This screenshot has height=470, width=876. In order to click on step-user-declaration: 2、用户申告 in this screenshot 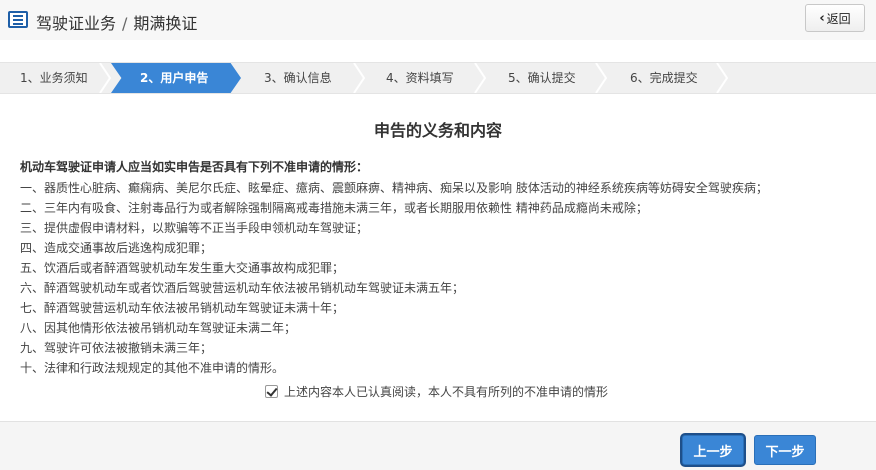, I will do `click(174, 78)`.